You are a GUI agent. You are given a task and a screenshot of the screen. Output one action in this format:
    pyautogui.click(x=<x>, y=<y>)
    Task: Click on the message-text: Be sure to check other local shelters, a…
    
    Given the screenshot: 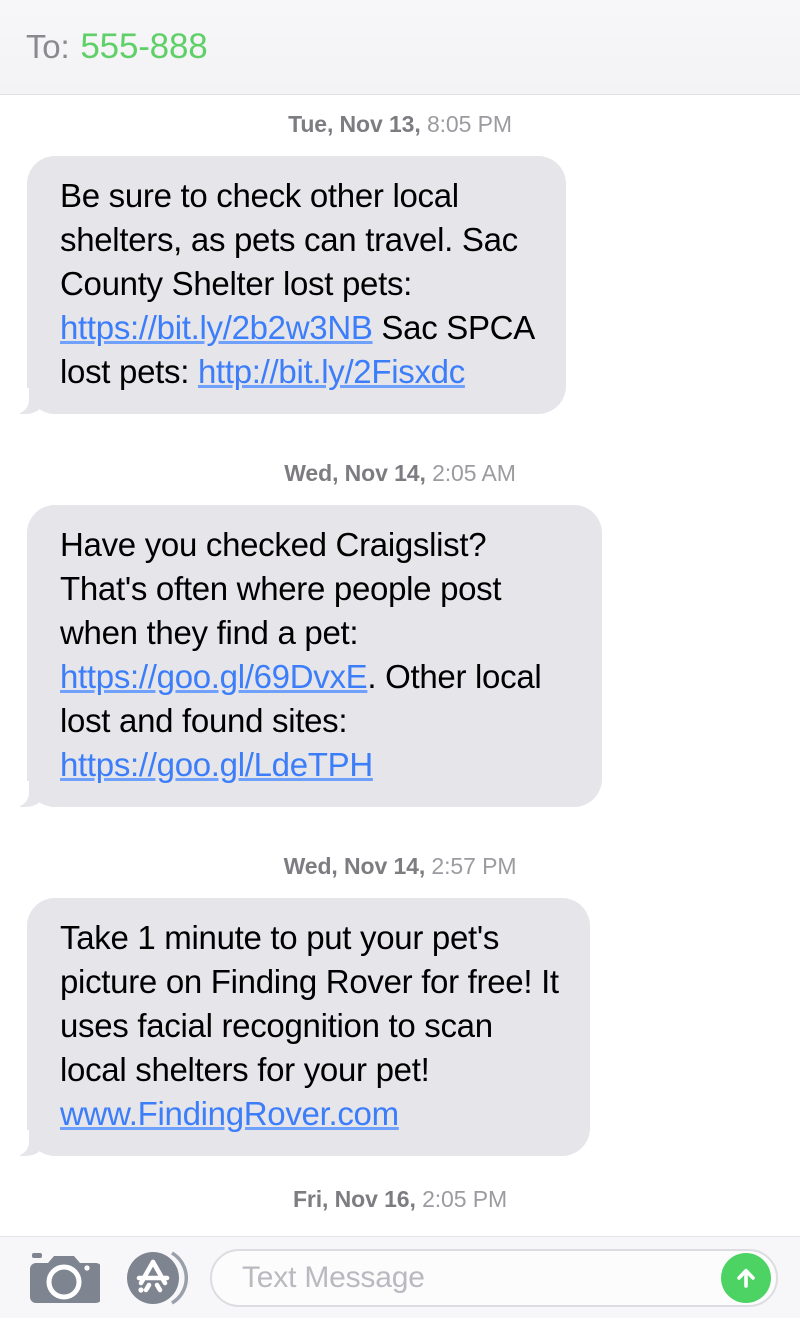 What is the action you would take?
    pyautogui.click(x=289, y=239)
    